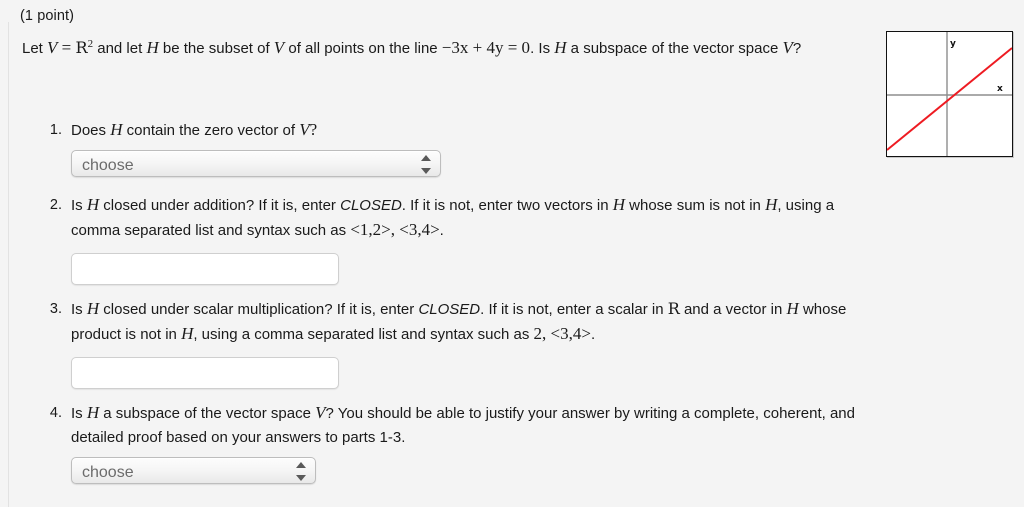 Image resolution: width=1024 pixels, height=507 pixels. Describe the element at coordinates (108, 165) in the screenshot. I see `question-1-select-value: choose` at that location.